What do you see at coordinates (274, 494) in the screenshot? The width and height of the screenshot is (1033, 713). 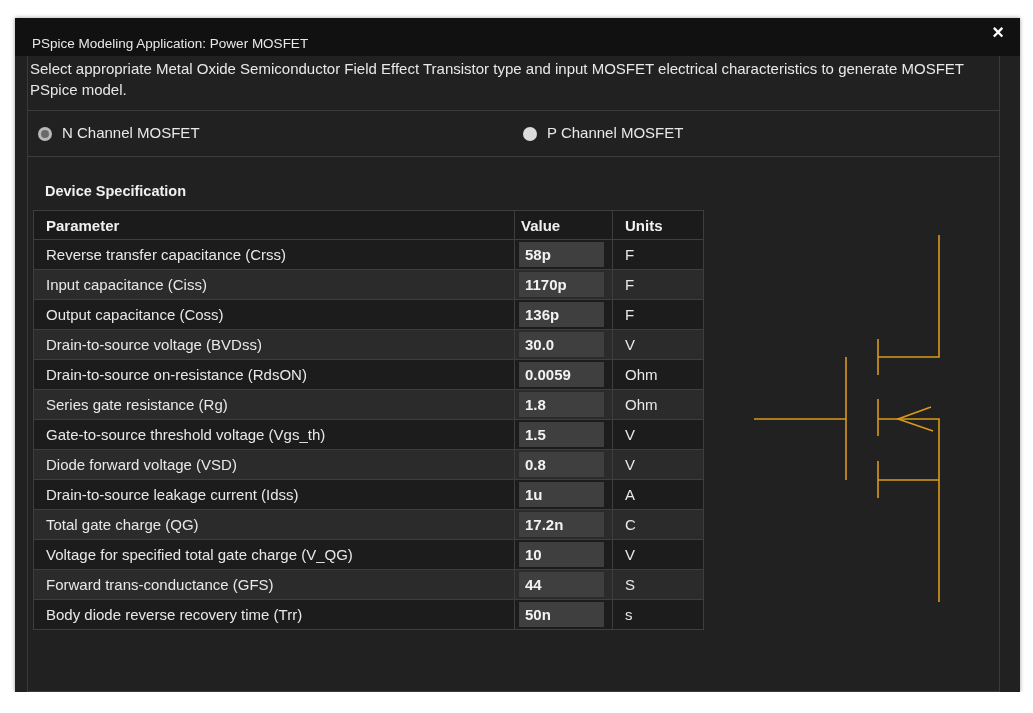 I see `table-cell: Drain-to-source leakage current (Idss)` at bounding box center [274, 494].